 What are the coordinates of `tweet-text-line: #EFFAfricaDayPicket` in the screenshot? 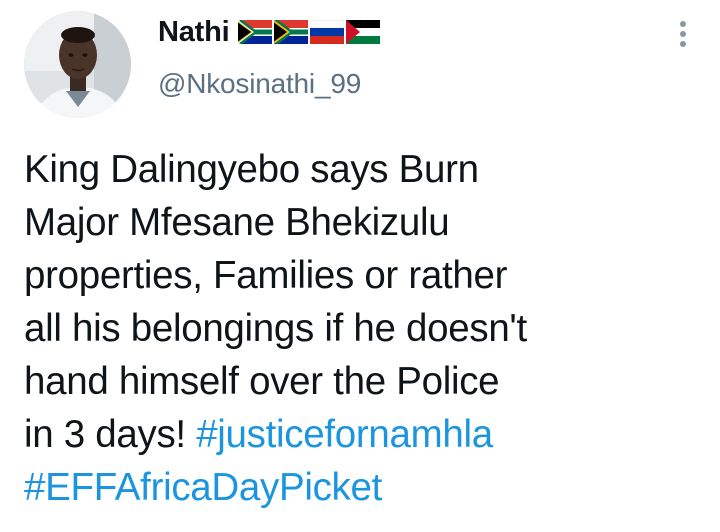 It's located at (359, 487).